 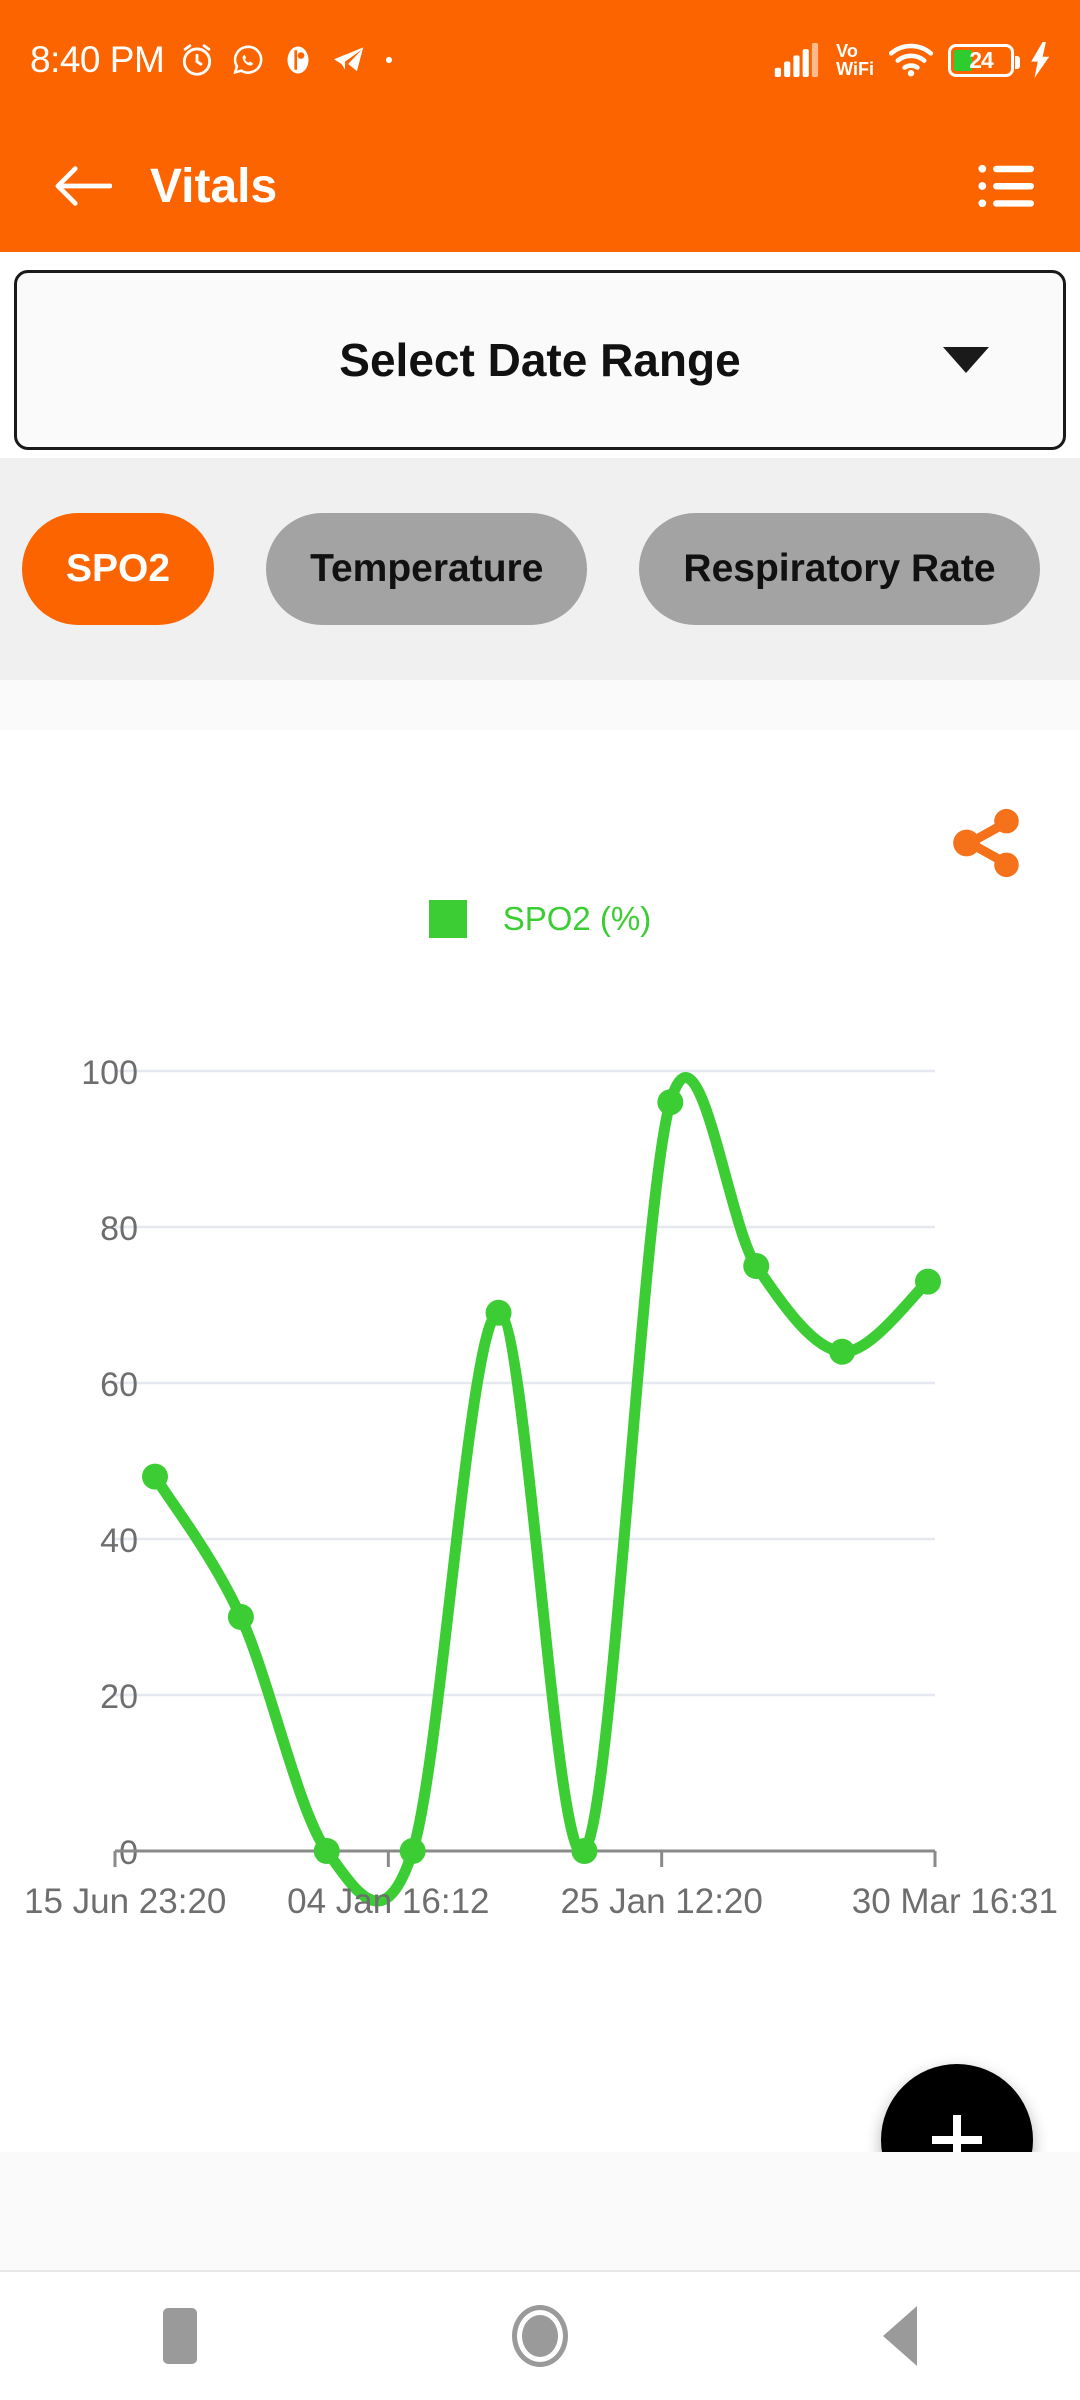 What do you see at coordinates (847, 51) in the screenshot?
I see `vowifi-line1: Vo` at bounding box center [847, 51].